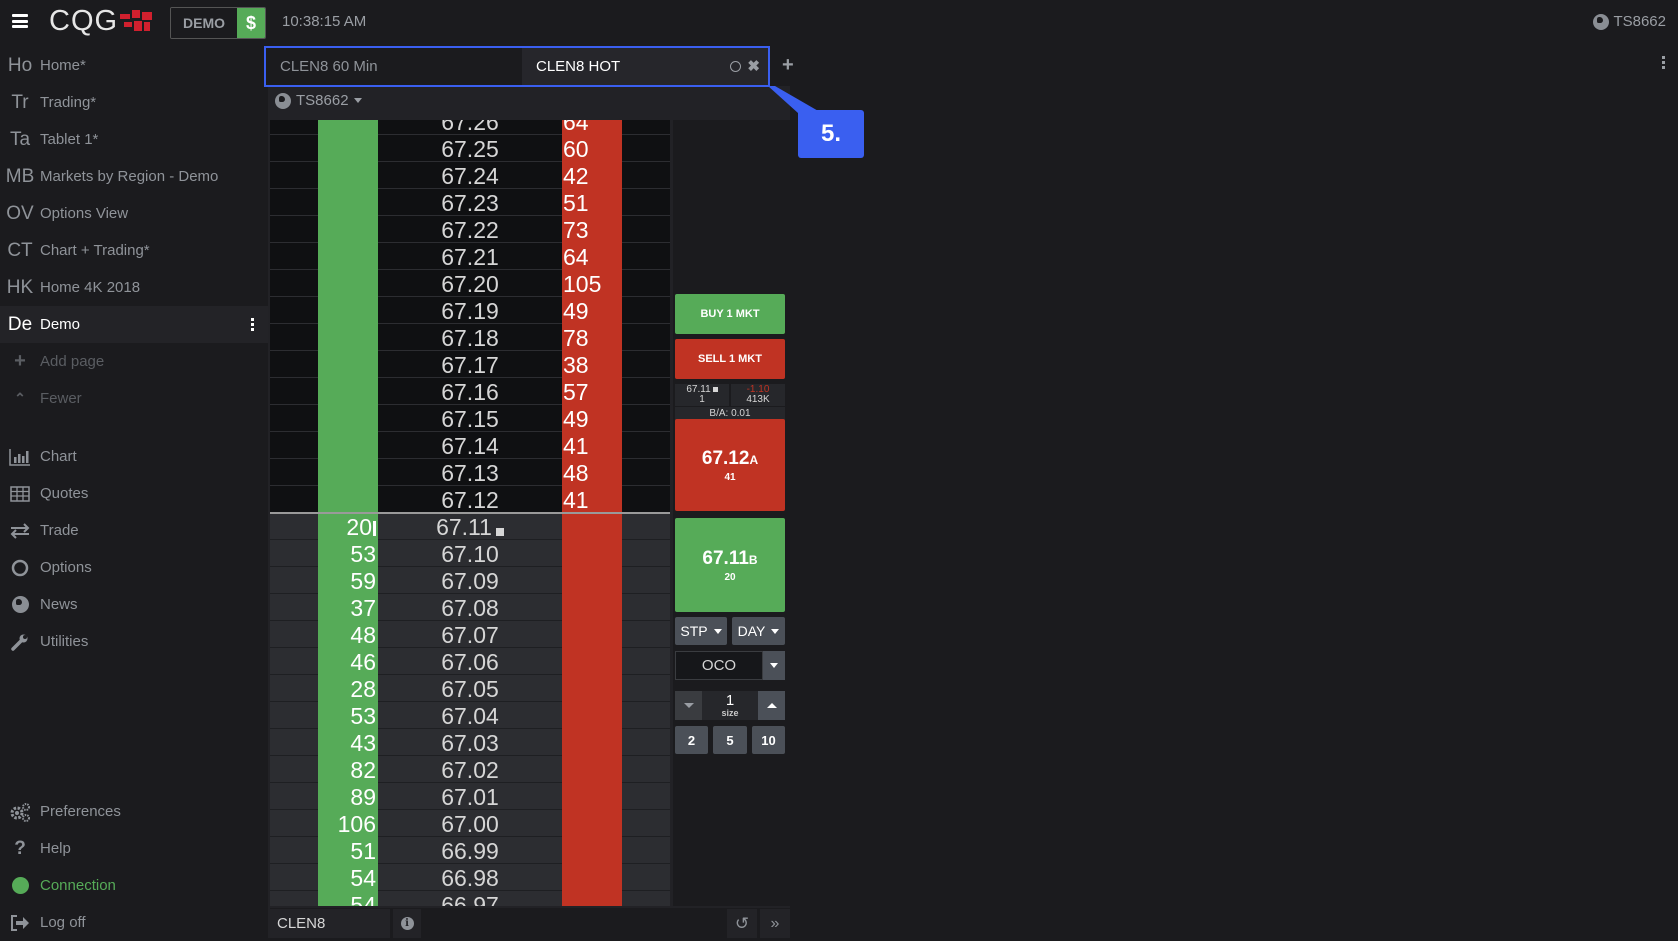 The height and width of the screenshot is (941, 1678). I want to click on price-cell: 67.09, so click(470, 580).